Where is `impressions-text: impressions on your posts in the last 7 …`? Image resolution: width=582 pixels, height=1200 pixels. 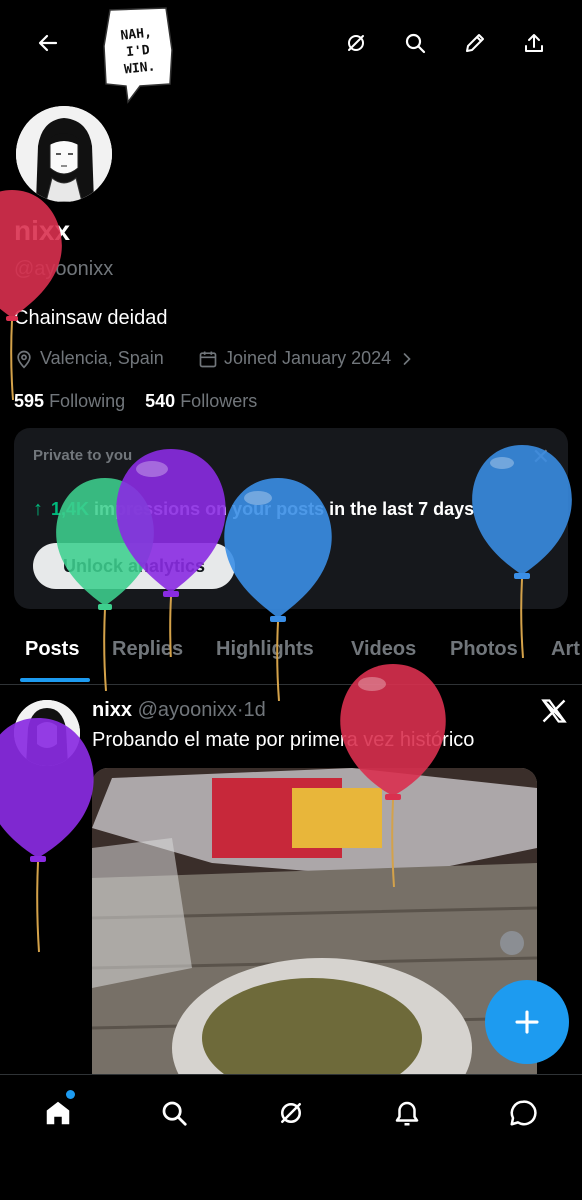 impressions-text: impressions on your posts in the last 7 … is located at coordinates (284, 509).